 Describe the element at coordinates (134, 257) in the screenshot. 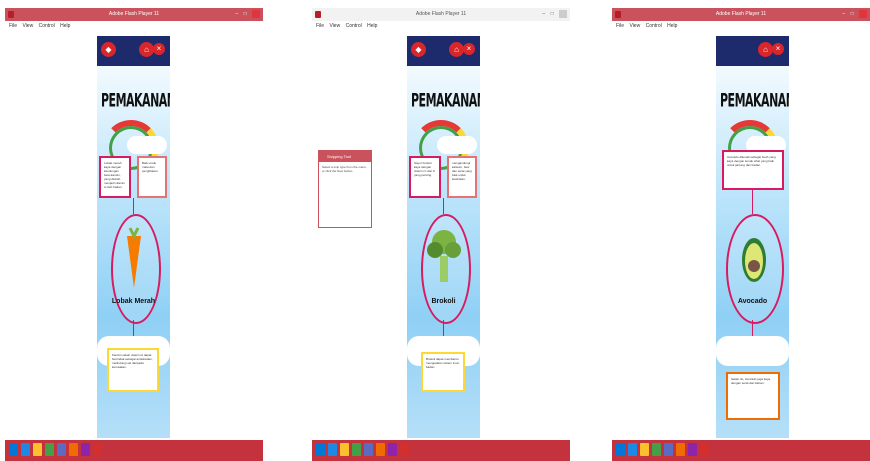

I see `carrot-image` at that location.